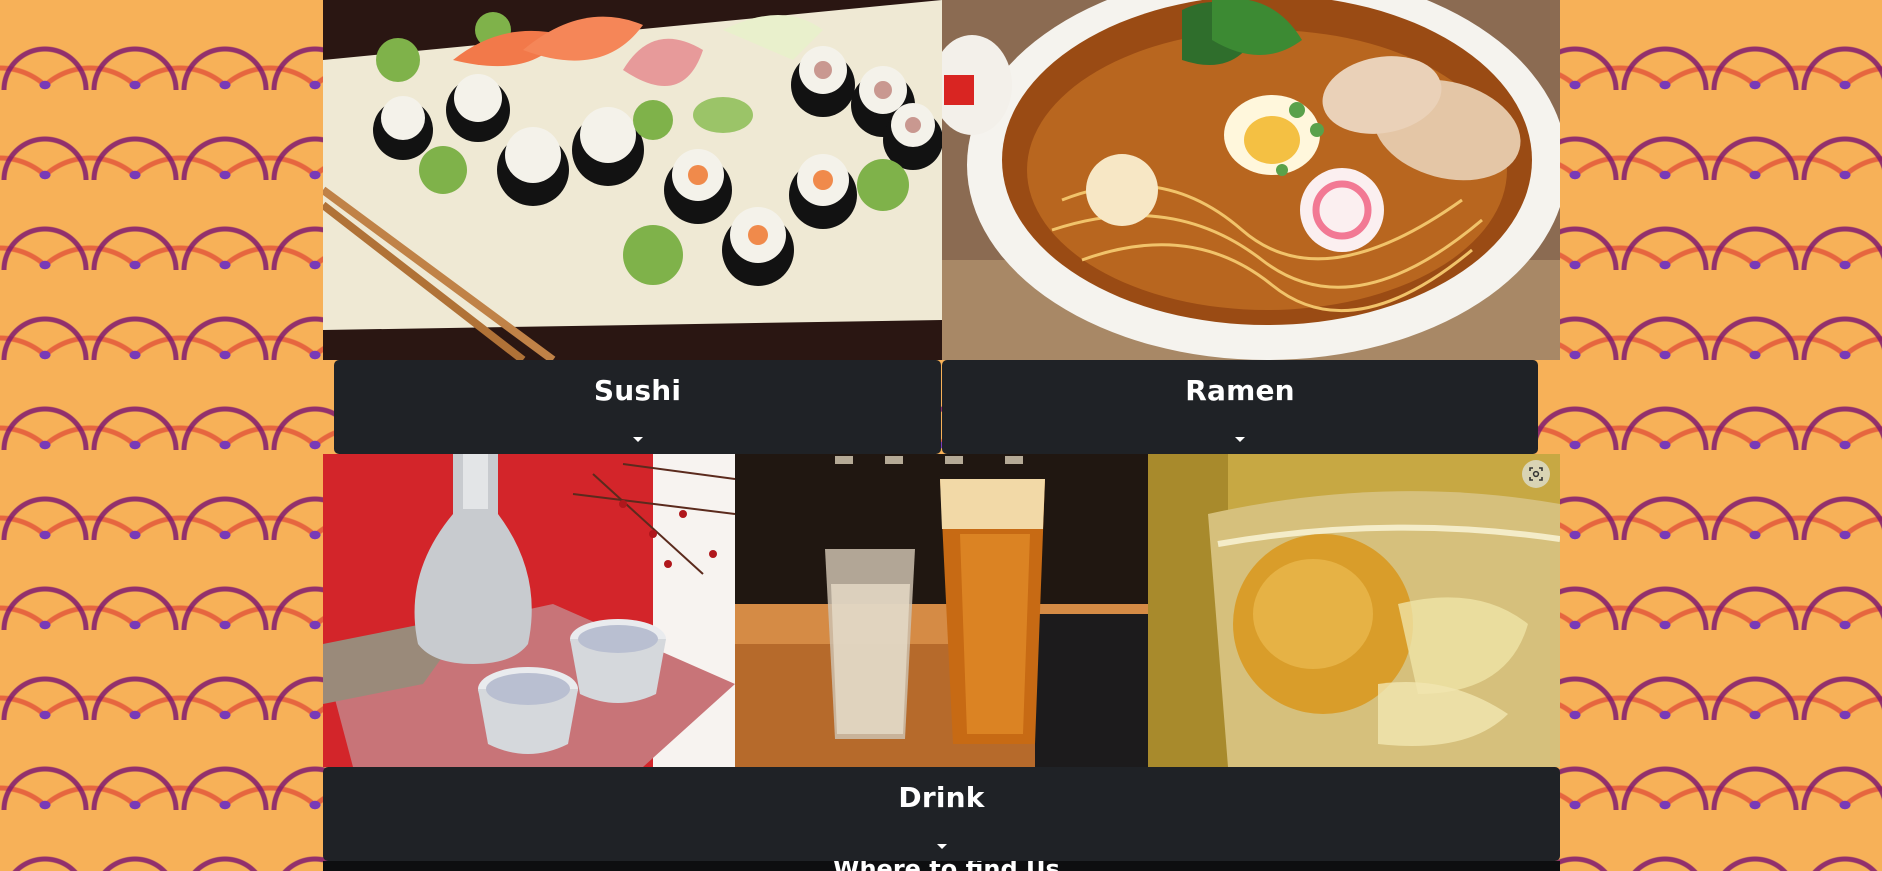  I want to click on ramen-image, so click(1251, 180).